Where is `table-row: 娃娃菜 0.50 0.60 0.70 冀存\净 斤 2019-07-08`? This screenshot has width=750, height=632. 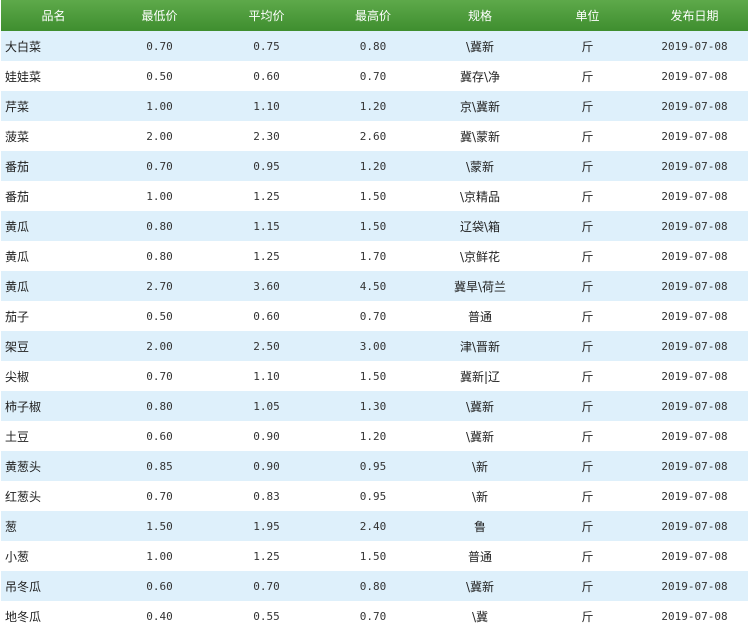
table-row: 娃娃菜 0.50 0.60 0.70 冀存\净 斤 2019-07-08 is located at coordinates (374, 76).